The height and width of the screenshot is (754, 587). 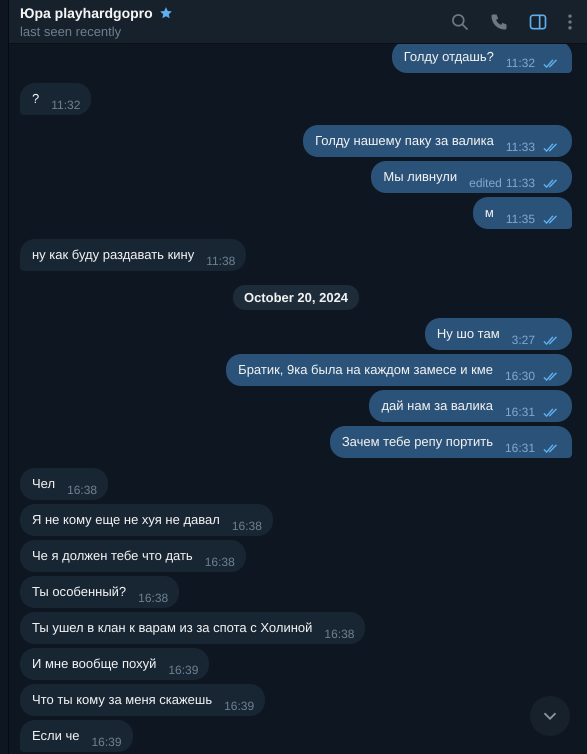 I want to click on last-seen-status: last seen recently, so click(x=71, y=31).